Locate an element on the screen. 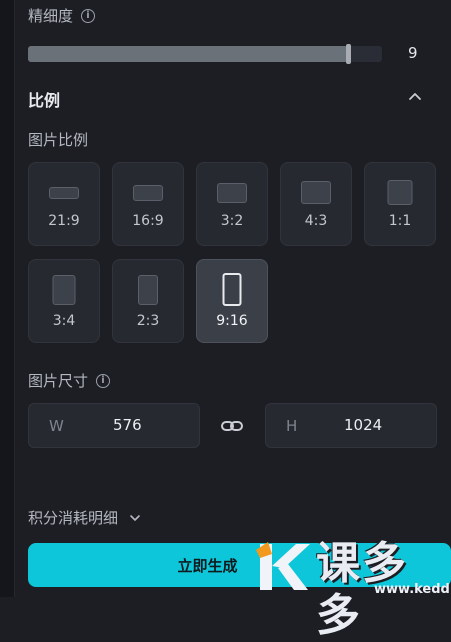  ratio-option-label: 4:3 is located at coordinates (316, 221).